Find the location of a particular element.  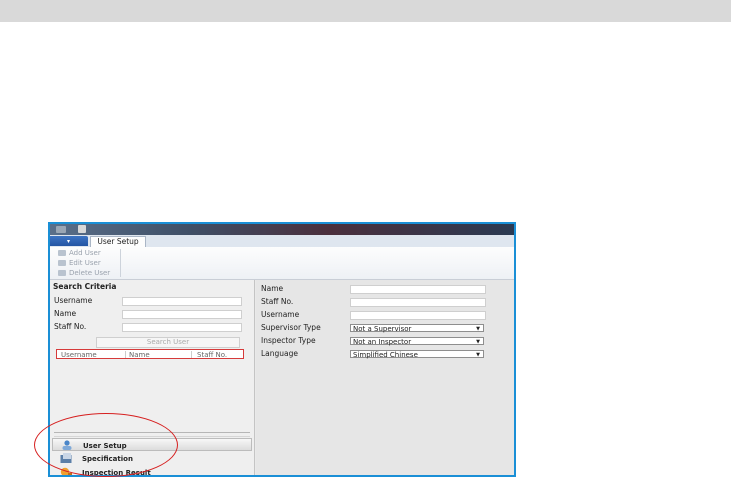

window-menu-icon is located at coordinates (61, 229).